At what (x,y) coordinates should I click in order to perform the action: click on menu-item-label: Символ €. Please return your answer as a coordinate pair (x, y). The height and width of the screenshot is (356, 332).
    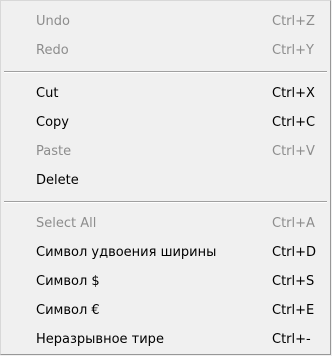
    Looking at the image, I should click on (68, 310).